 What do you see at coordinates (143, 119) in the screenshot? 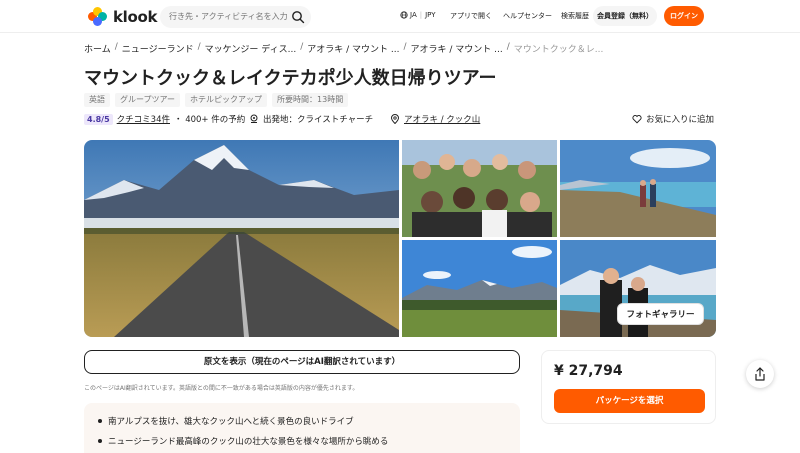
I see `reviews-link: クチコミ34件` at bounding box center [143, 119].